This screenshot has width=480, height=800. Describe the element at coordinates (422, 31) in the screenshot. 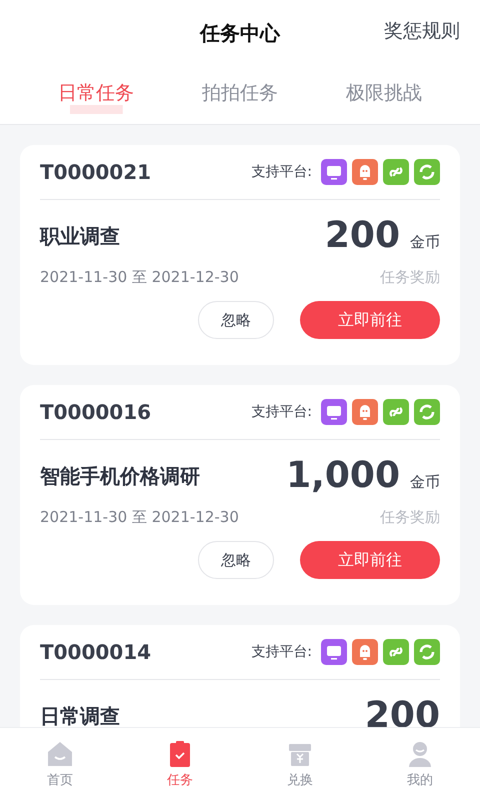

I see `rules-link: 奖惩规则` at that location.